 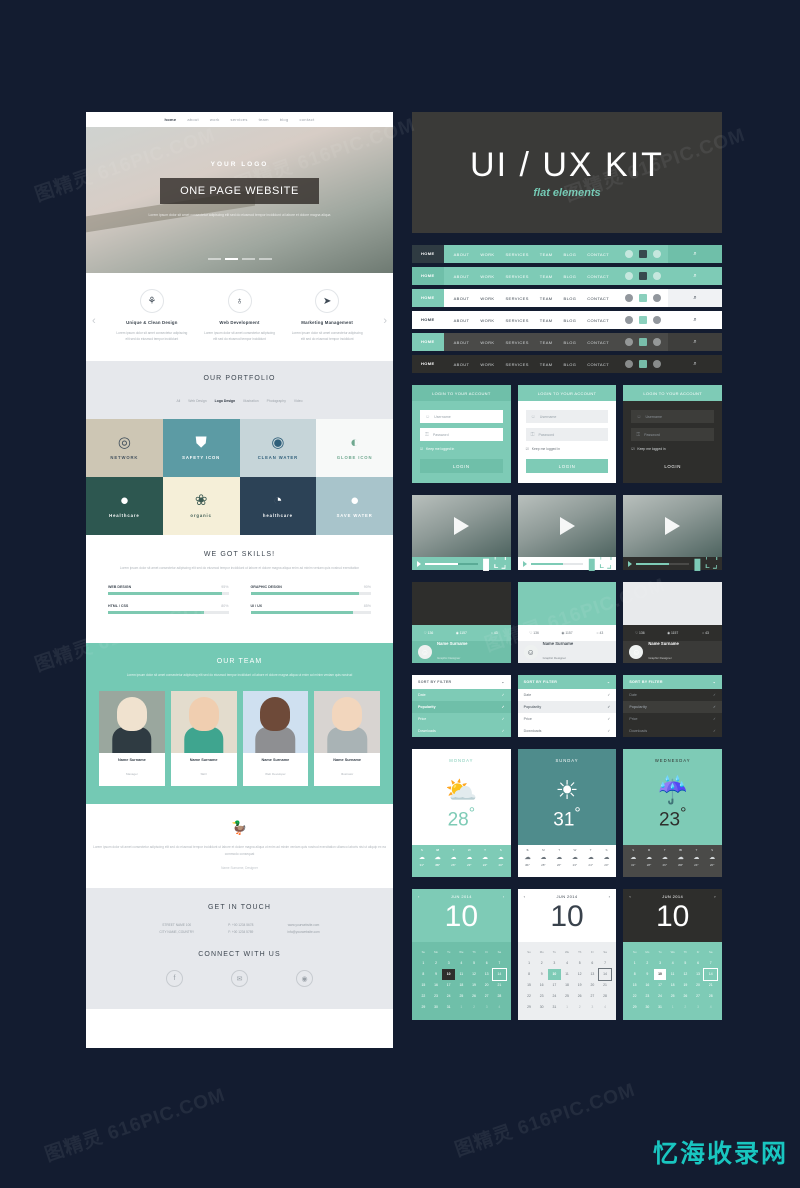 I want to click on profile-stat: ◉ 1157, so click(x=672, y=633).